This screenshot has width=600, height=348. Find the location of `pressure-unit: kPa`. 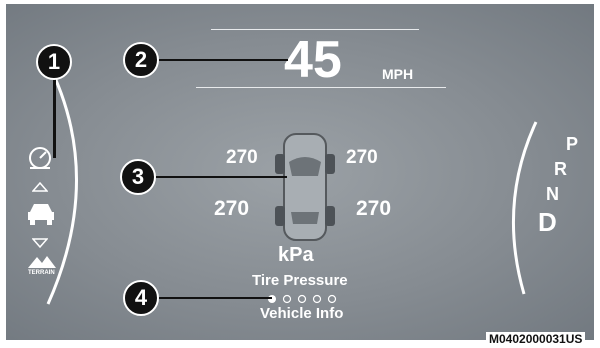

pressure-unit: kPa is located at coordinates (296, 255).